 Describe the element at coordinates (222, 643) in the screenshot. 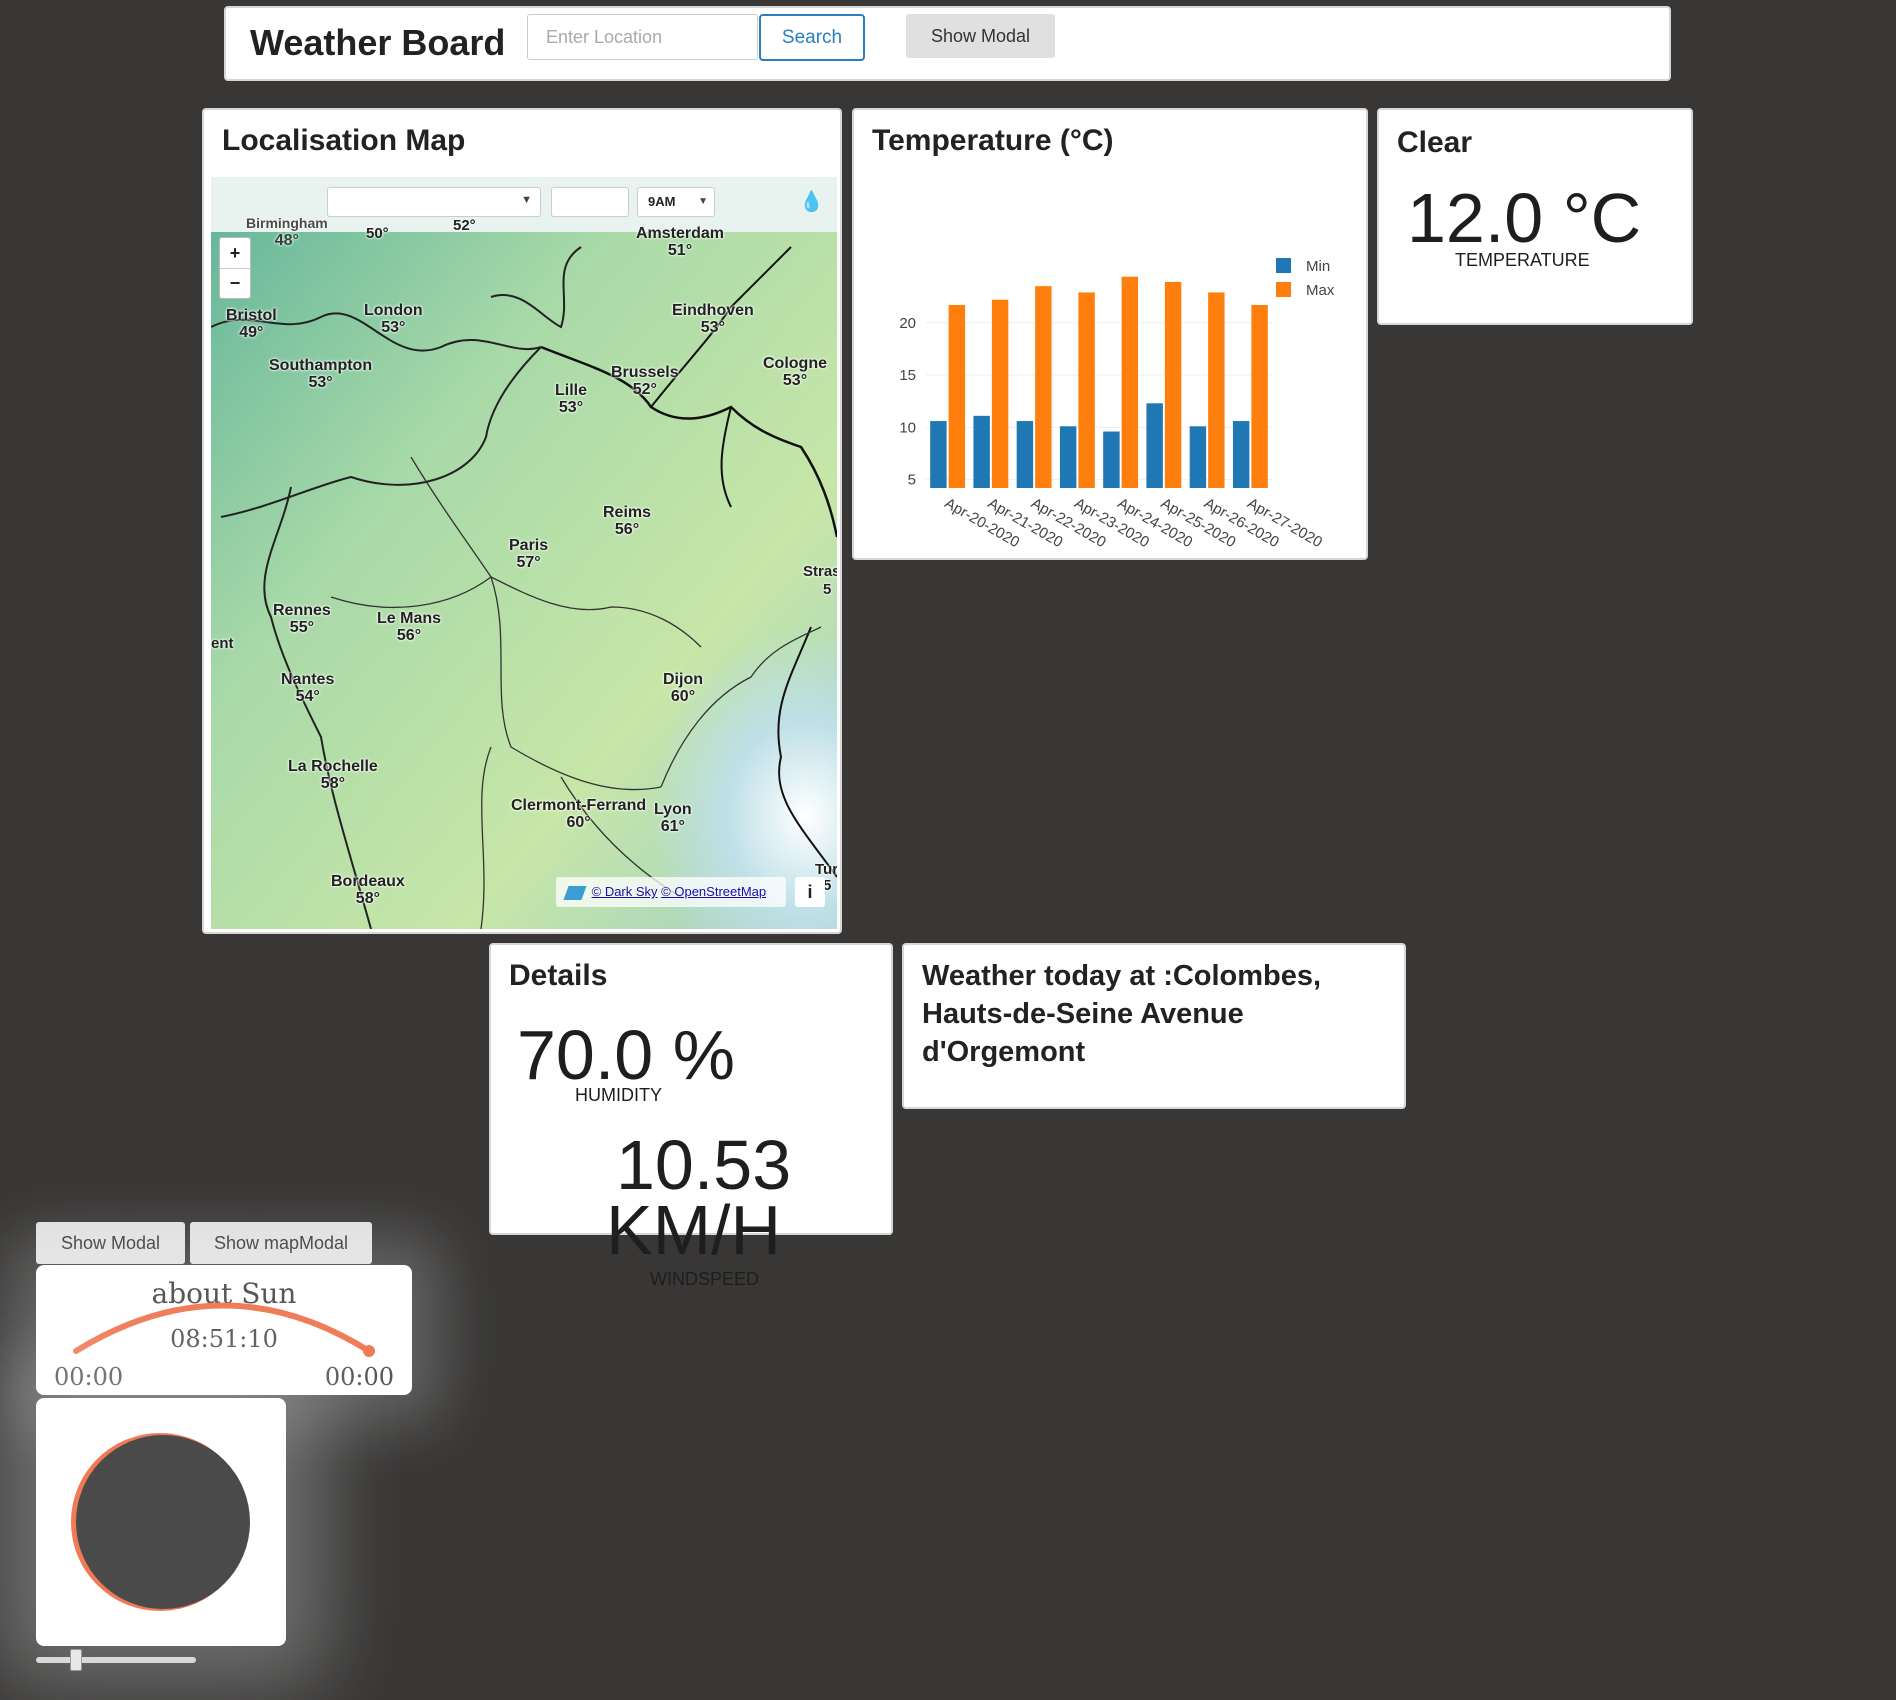

I see `edge-label: ent` at that location.